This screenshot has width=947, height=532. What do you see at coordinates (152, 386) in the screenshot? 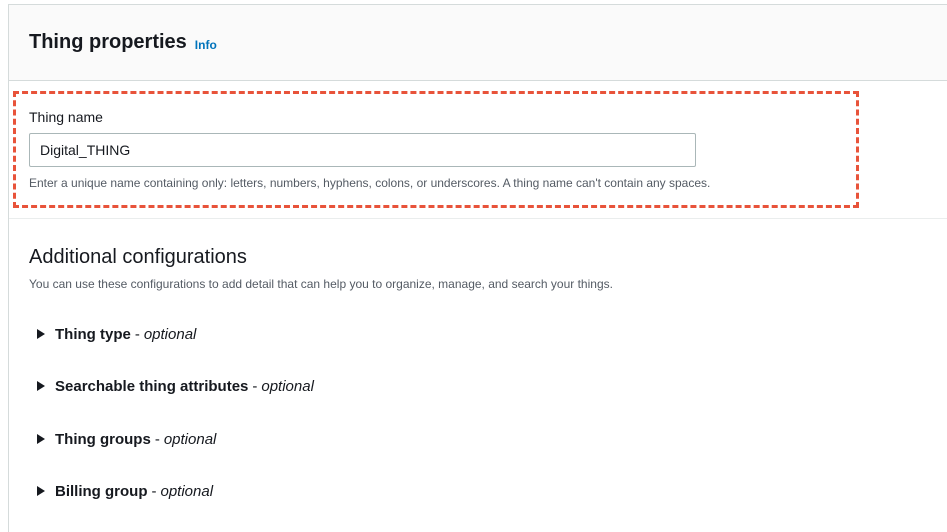
I see `expander-label: Searchable thing attributes` at bounding box center [152, 386].